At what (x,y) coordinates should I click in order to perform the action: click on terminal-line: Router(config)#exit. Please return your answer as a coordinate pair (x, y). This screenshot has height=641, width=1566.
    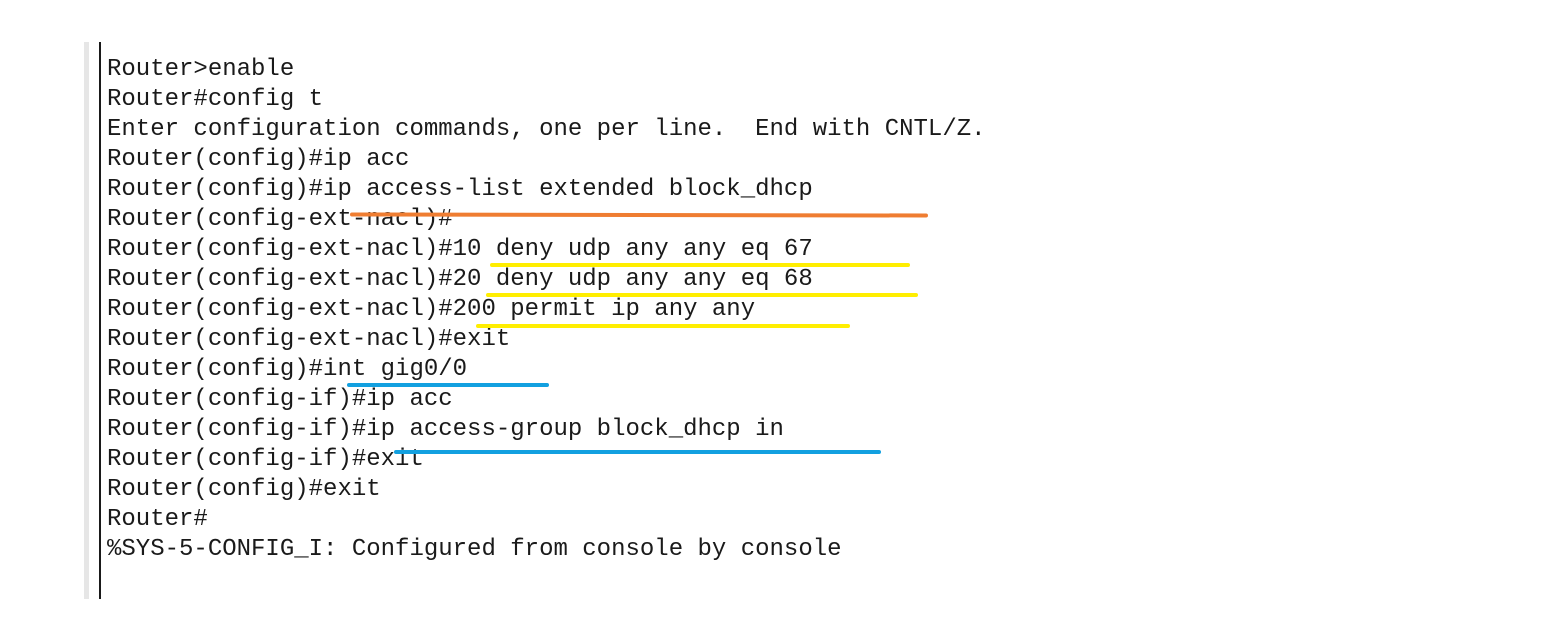
    Looking at the image, I should click on (244, 489).